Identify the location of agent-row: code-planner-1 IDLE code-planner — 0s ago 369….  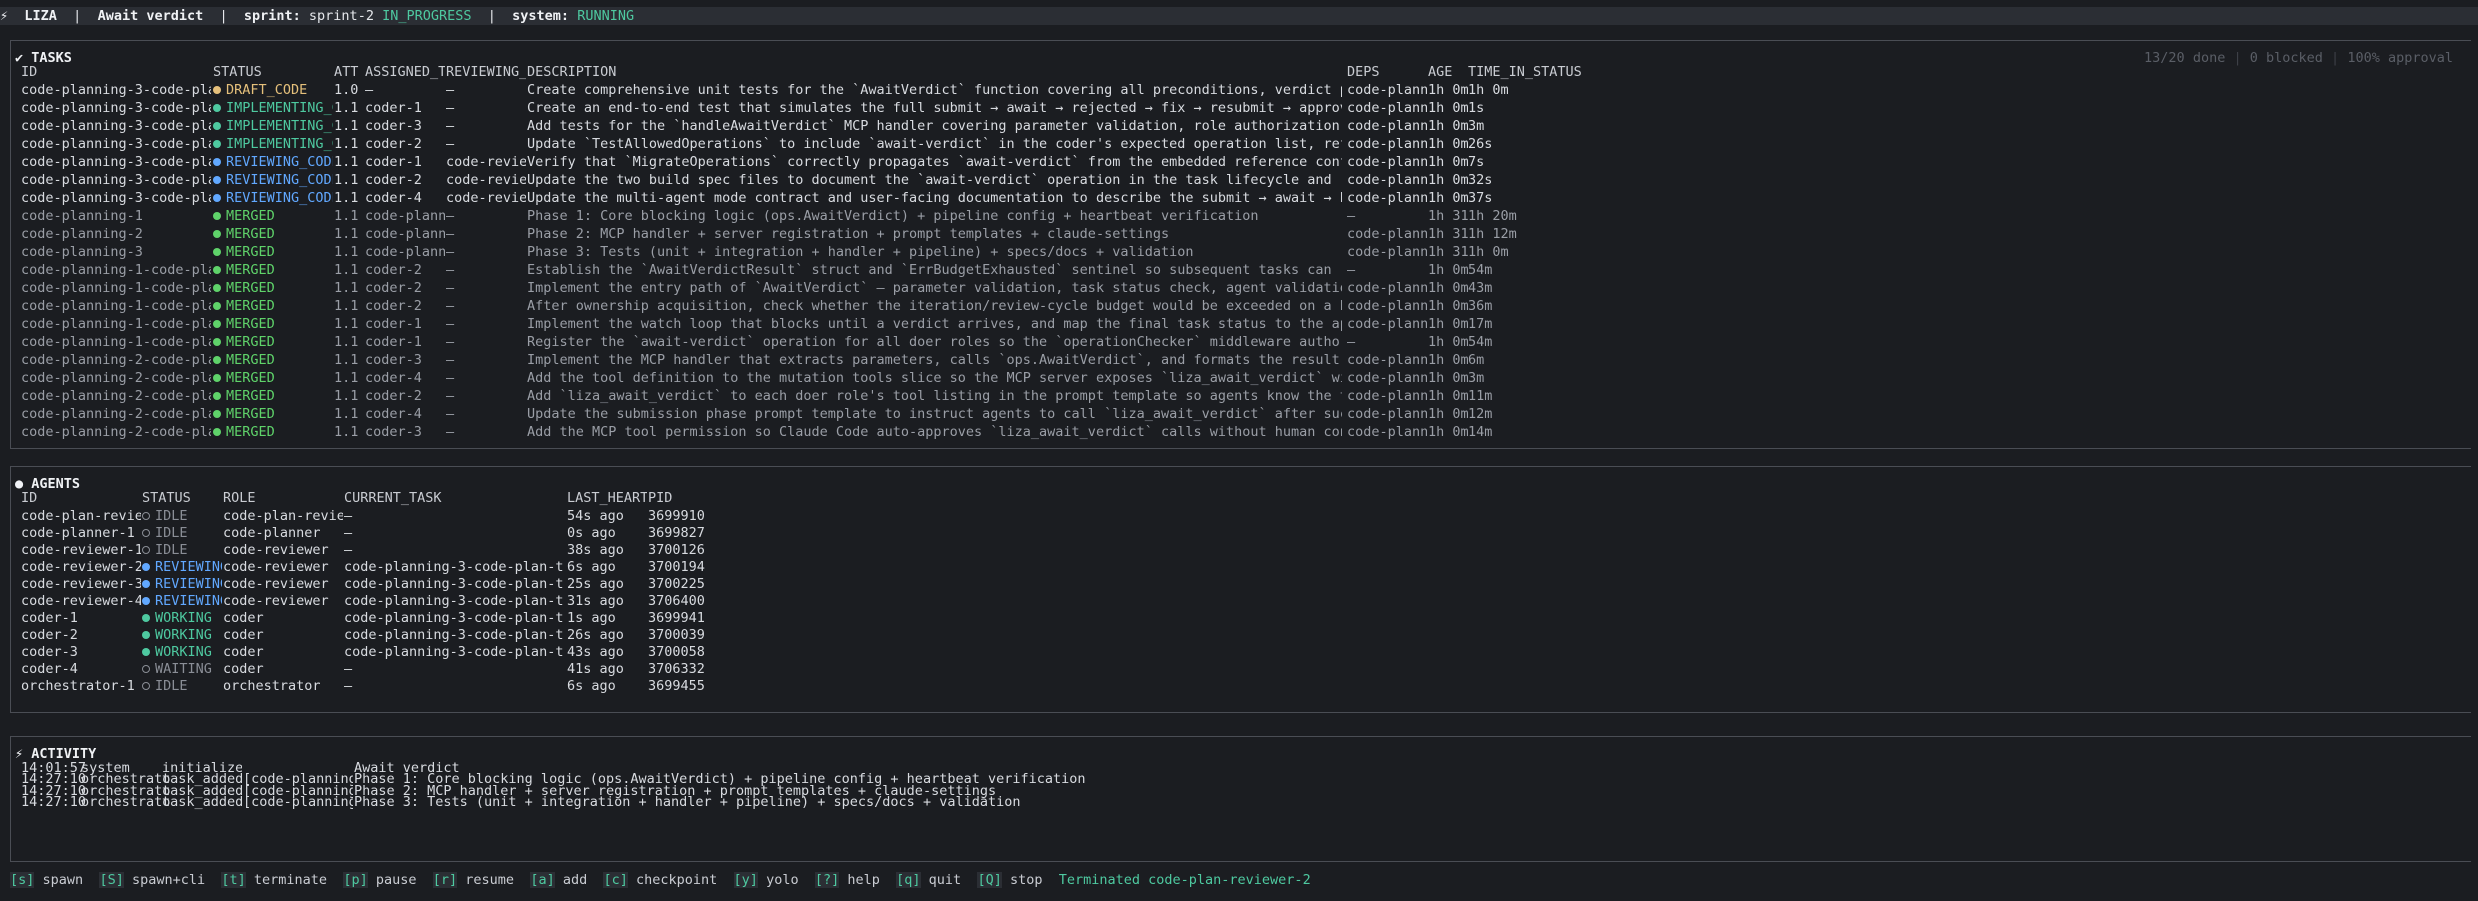
(1241, 533).